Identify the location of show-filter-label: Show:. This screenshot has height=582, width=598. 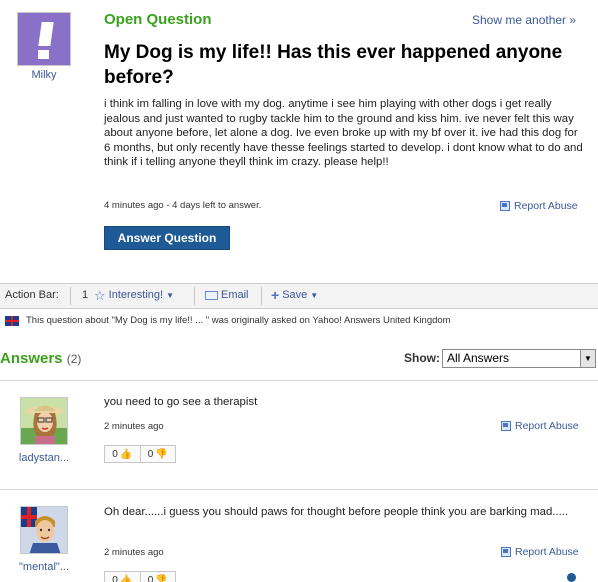
(422, 358).